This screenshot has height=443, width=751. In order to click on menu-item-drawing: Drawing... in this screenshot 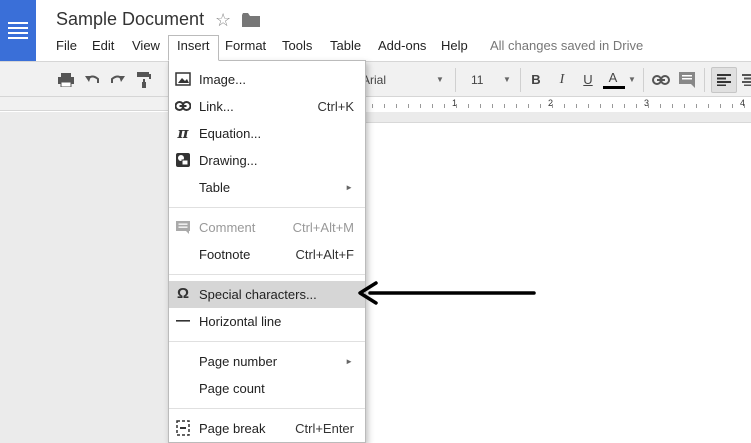, I will do `click(267, 160)`.